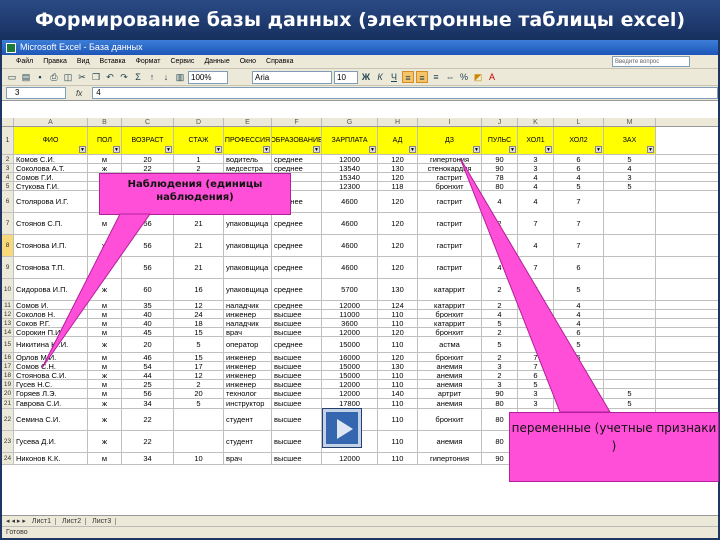 This screenshot has height=540, width=720. Describe the element at coordinates (579, 357) in the screenshot. I see `table-cell: 6` at that location.